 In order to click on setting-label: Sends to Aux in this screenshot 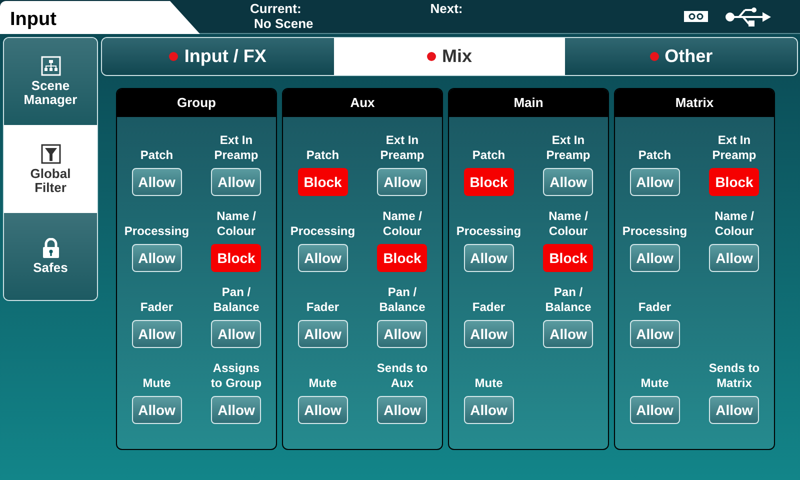, I will do `click(402, 376)`.